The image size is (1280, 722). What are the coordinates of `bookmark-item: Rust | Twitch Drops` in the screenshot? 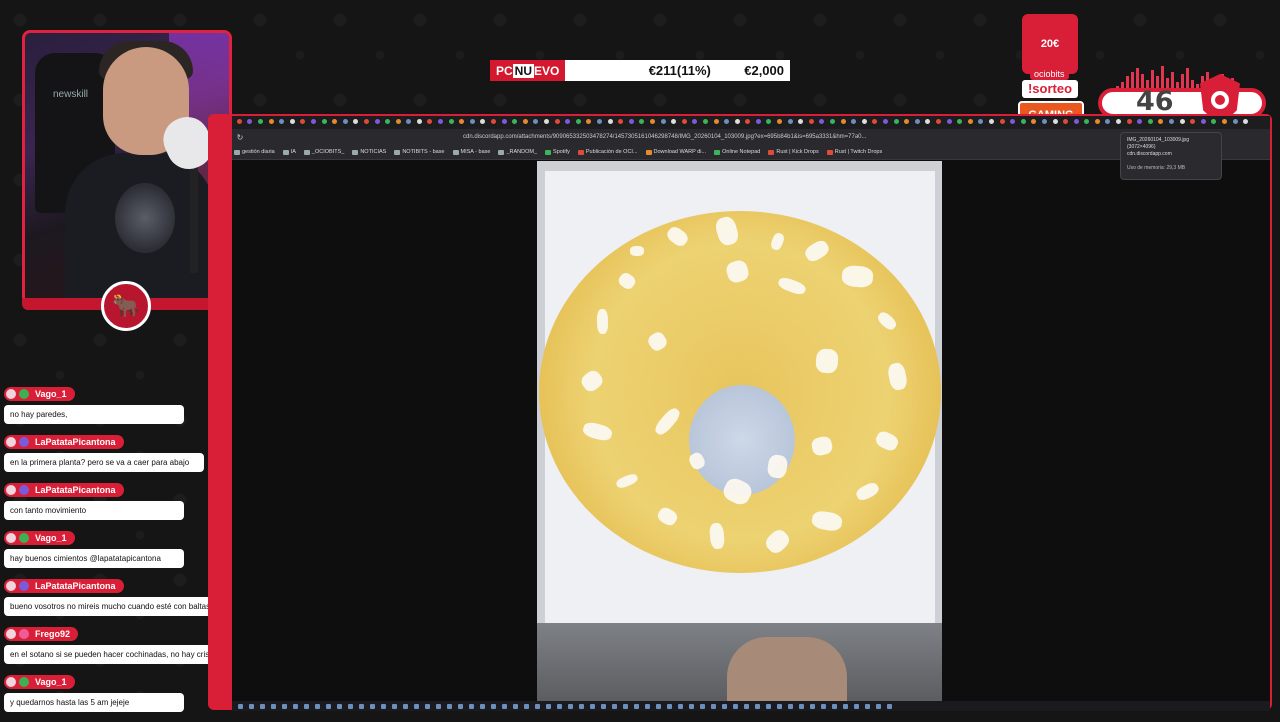 It's located at (854, 152).